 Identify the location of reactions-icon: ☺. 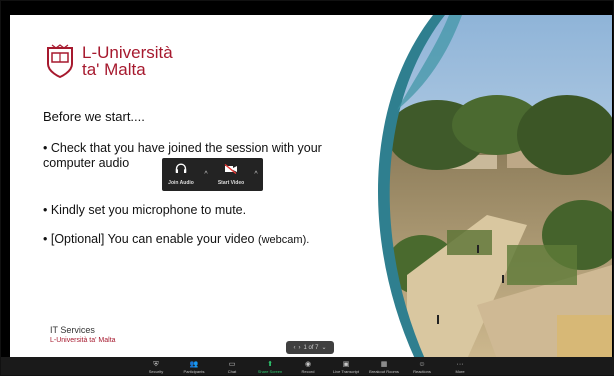
(422, 364).